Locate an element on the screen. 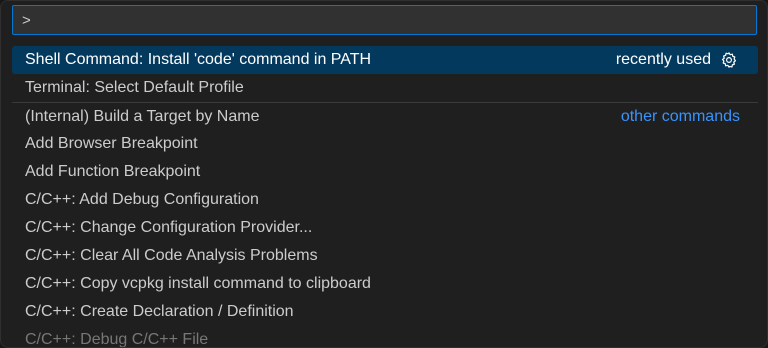  command-label: C/C++: Add Debug Configuration is located at coordinates (142, 199).